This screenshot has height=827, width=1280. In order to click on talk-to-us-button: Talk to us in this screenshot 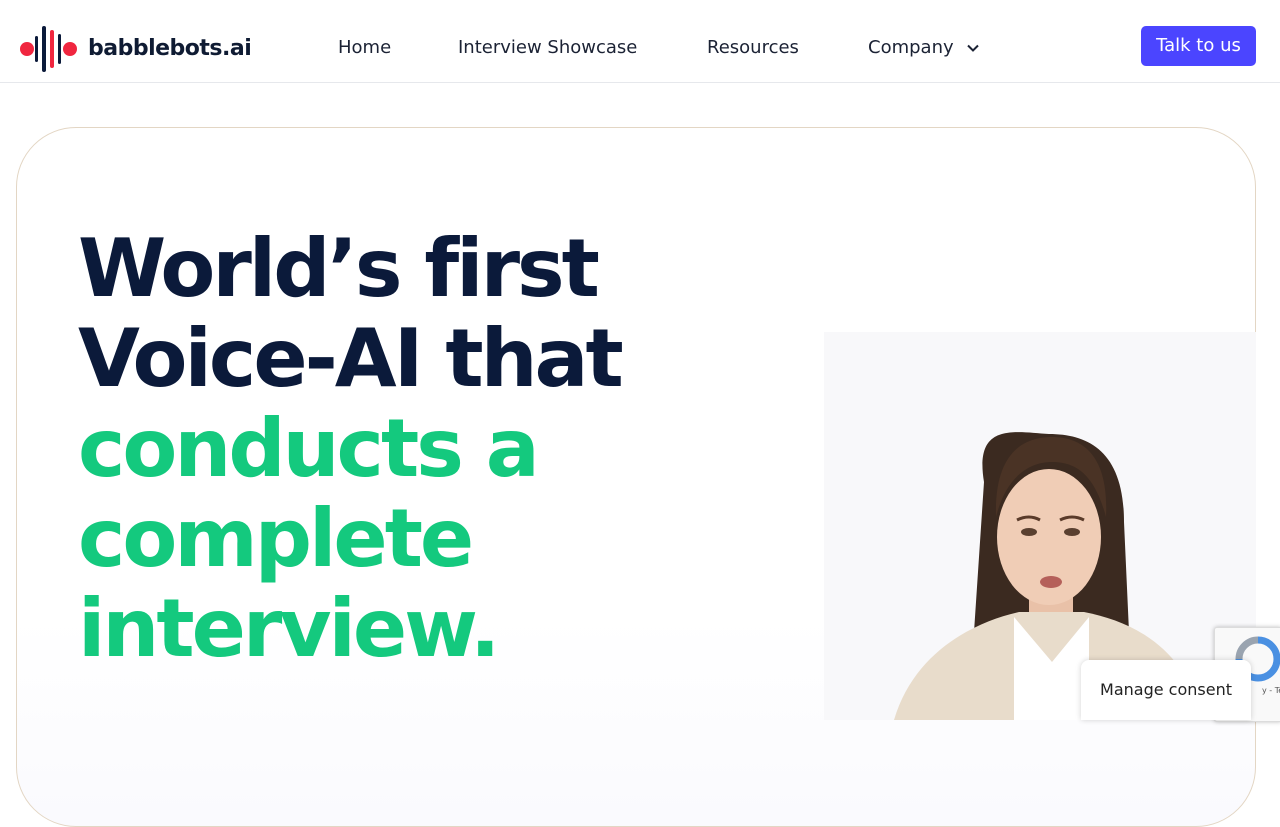, I will do `click(1198, 46)`.